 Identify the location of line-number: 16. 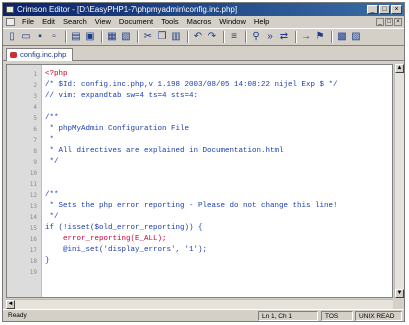
(33, 239).